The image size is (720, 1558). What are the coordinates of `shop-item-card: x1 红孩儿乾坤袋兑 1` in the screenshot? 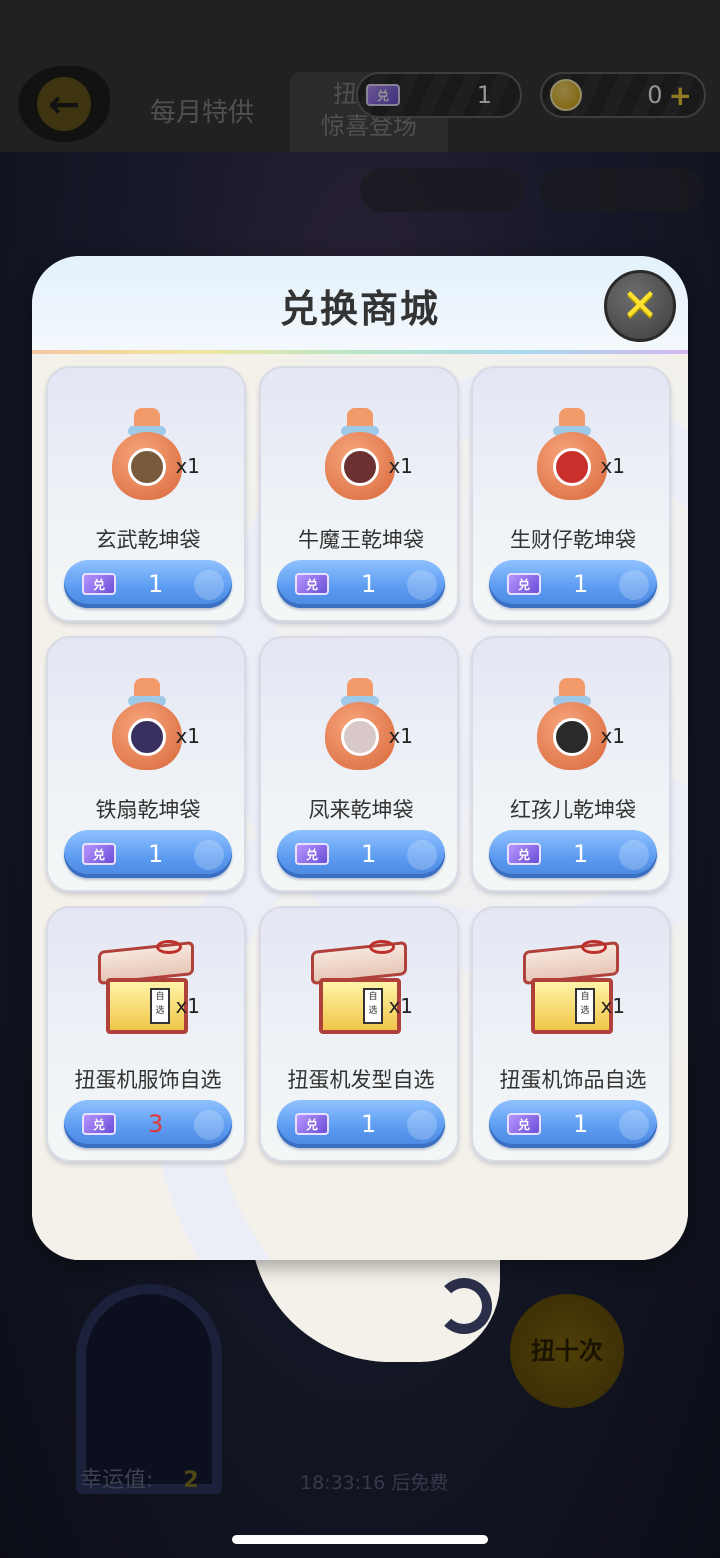 It's located at (571, 764).